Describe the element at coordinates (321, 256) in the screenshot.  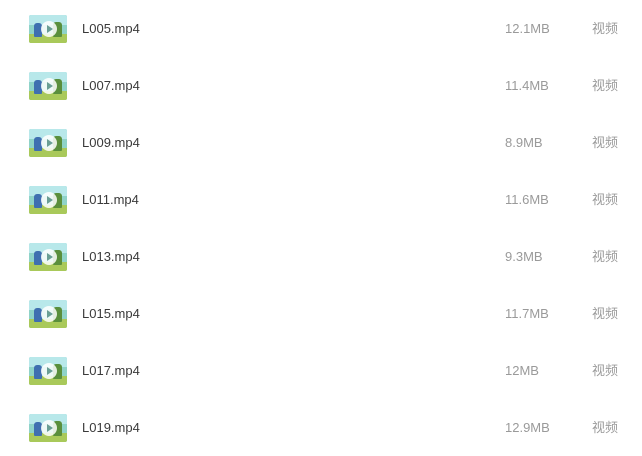
I see `file-row: L013.mp4 9.3MB 视频` at that location.